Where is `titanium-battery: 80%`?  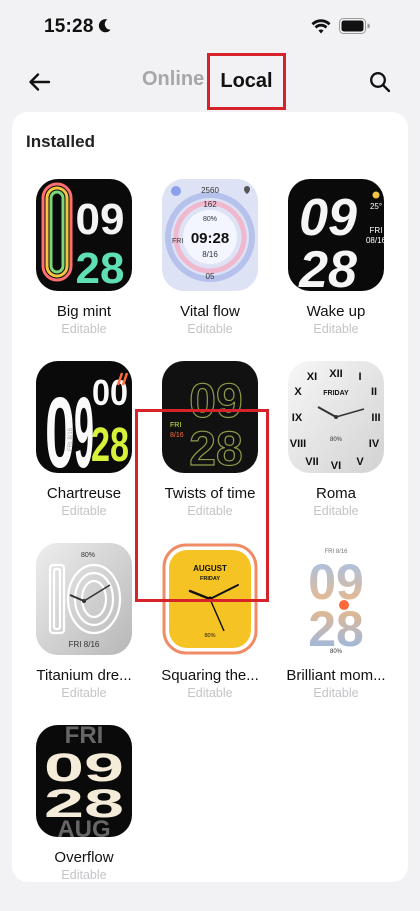 titanium-battery: 80% is located at coordinates (88, 555).